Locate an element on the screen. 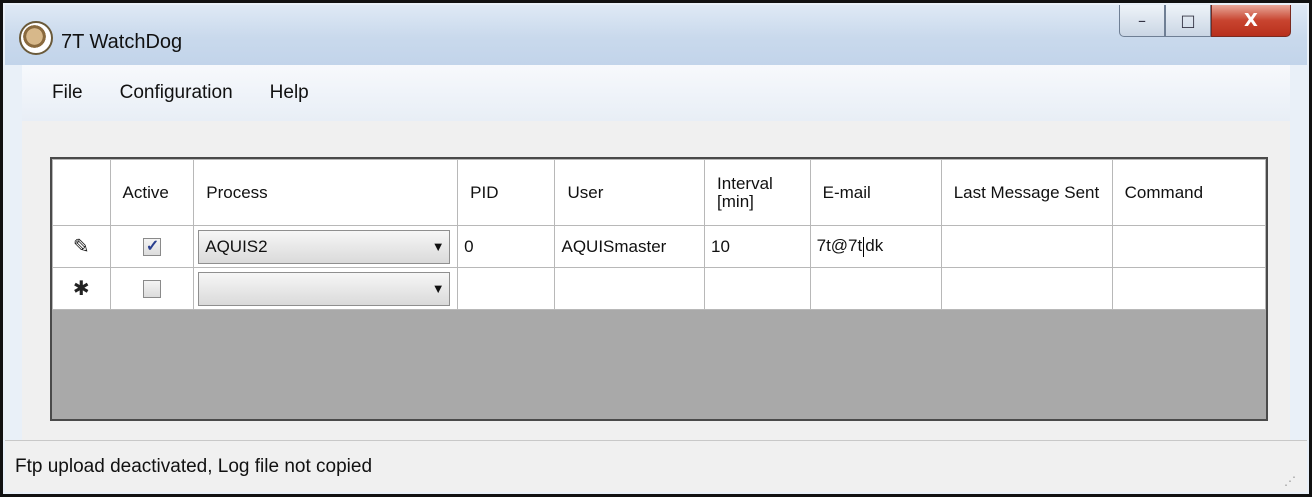 The height and width of the screenshot is (497, 1312). user-cell is located at coordinates (630, 288).